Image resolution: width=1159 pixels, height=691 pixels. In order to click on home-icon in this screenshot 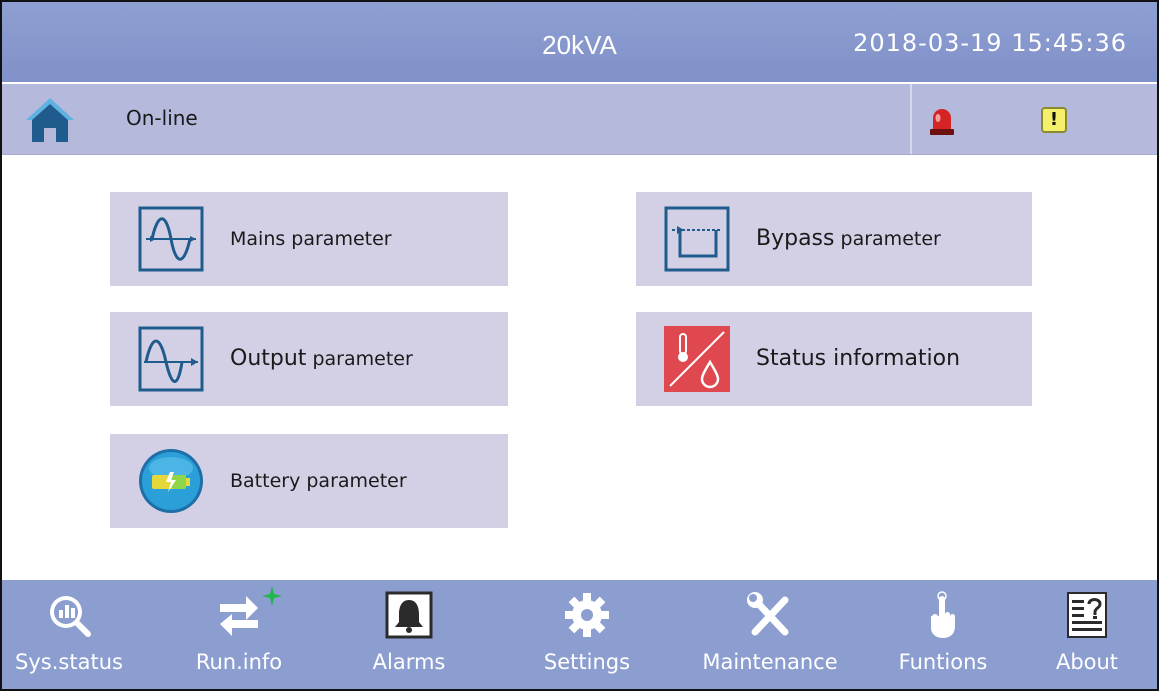, I will do `click(50, 120)`.